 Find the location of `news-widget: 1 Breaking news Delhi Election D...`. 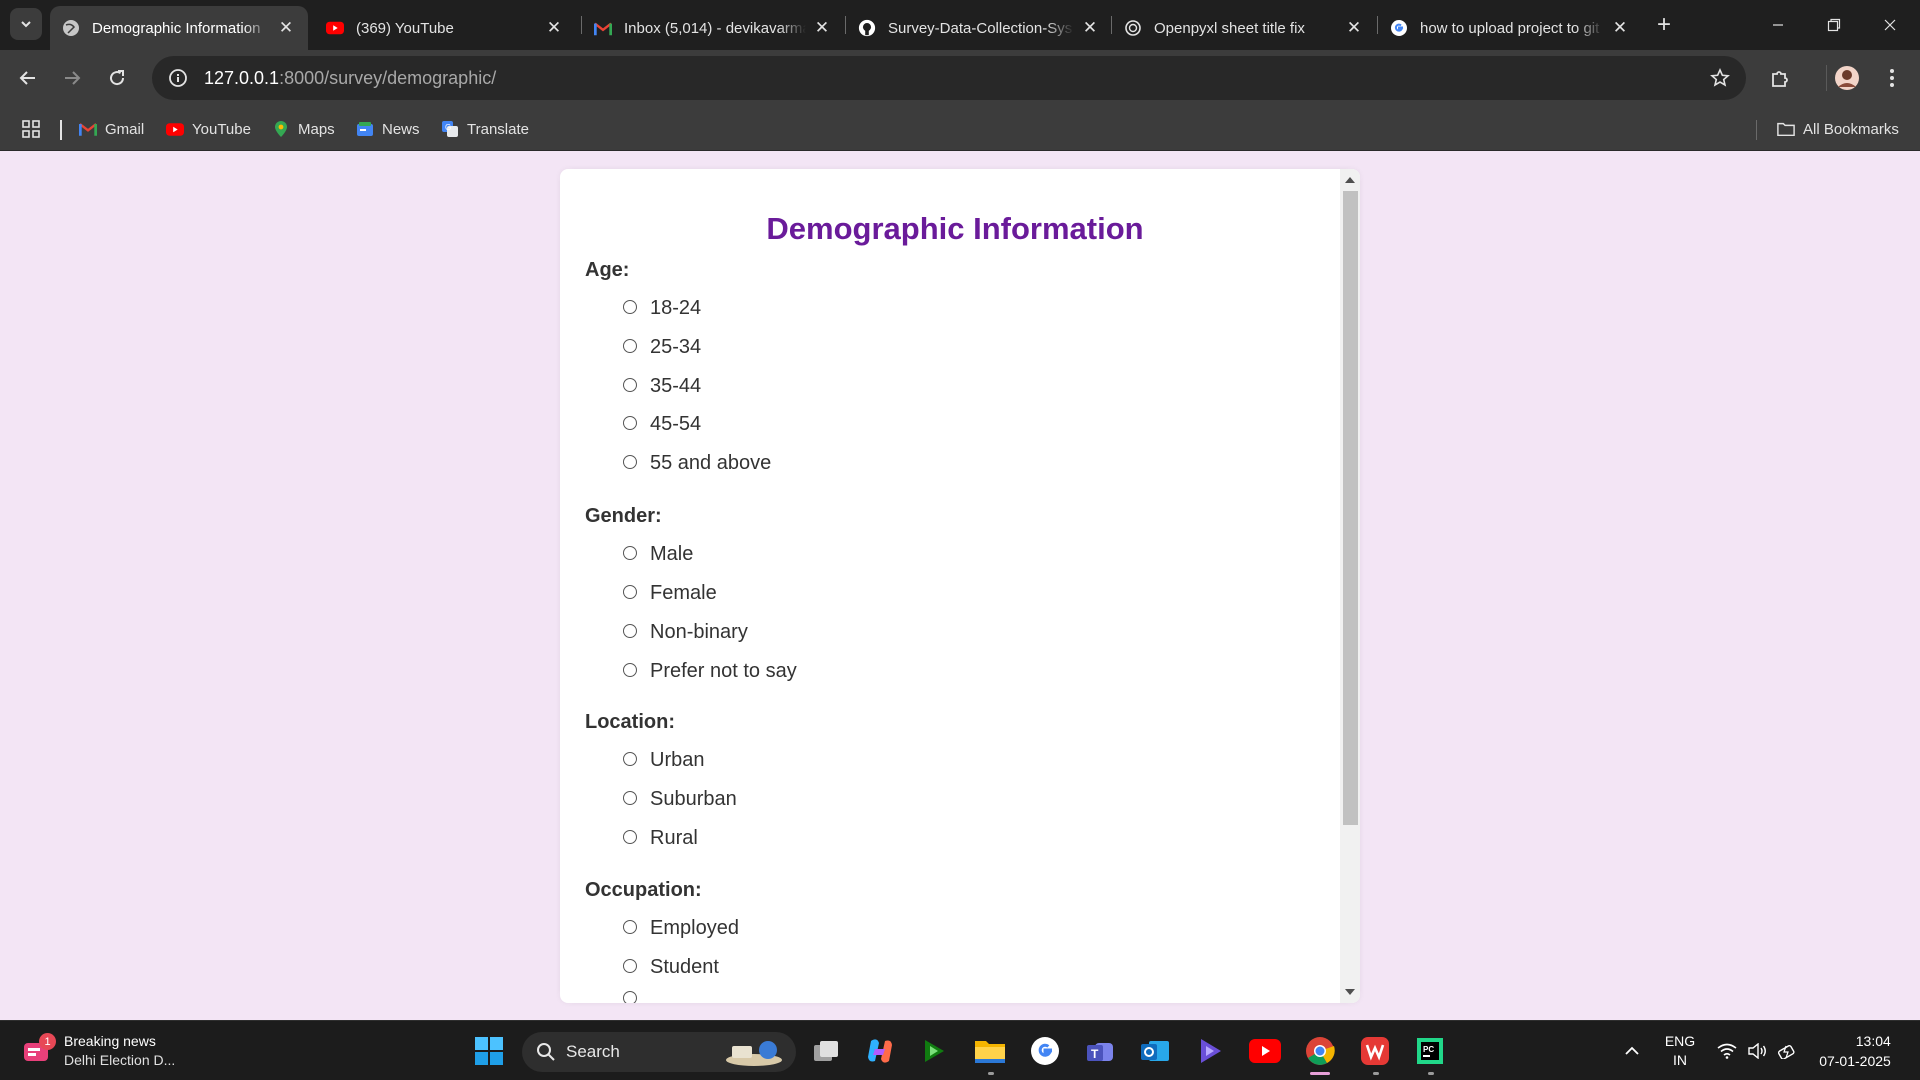

news-widget: 1 Breaking news Delhi Election D... is located at coordinates (112, 1051).